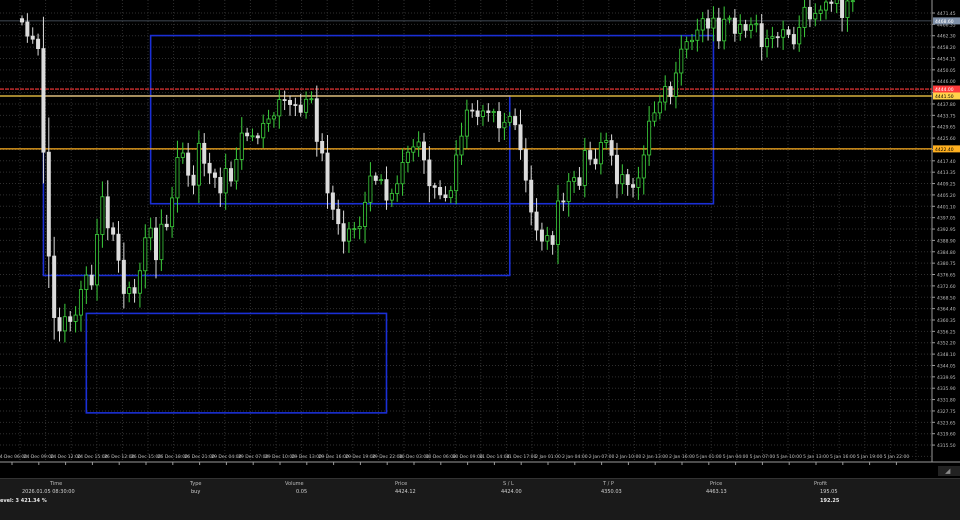 Image resolution: width=960 pixels, height=520 pixels. I want to click on y-tick-label: 4405.20, so click(946, 196).